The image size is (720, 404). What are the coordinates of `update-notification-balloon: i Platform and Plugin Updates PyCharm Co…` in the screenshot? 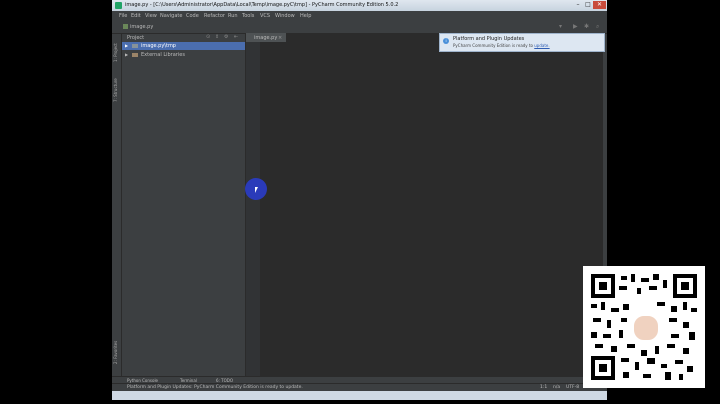 It's located at (522, 42).